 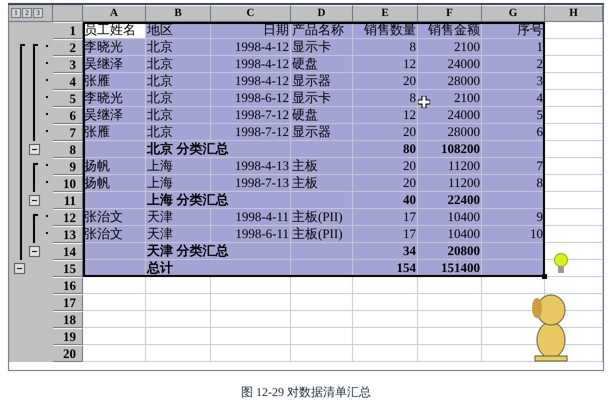 I want to click on select-all-corner, so click(x=68, y=13).